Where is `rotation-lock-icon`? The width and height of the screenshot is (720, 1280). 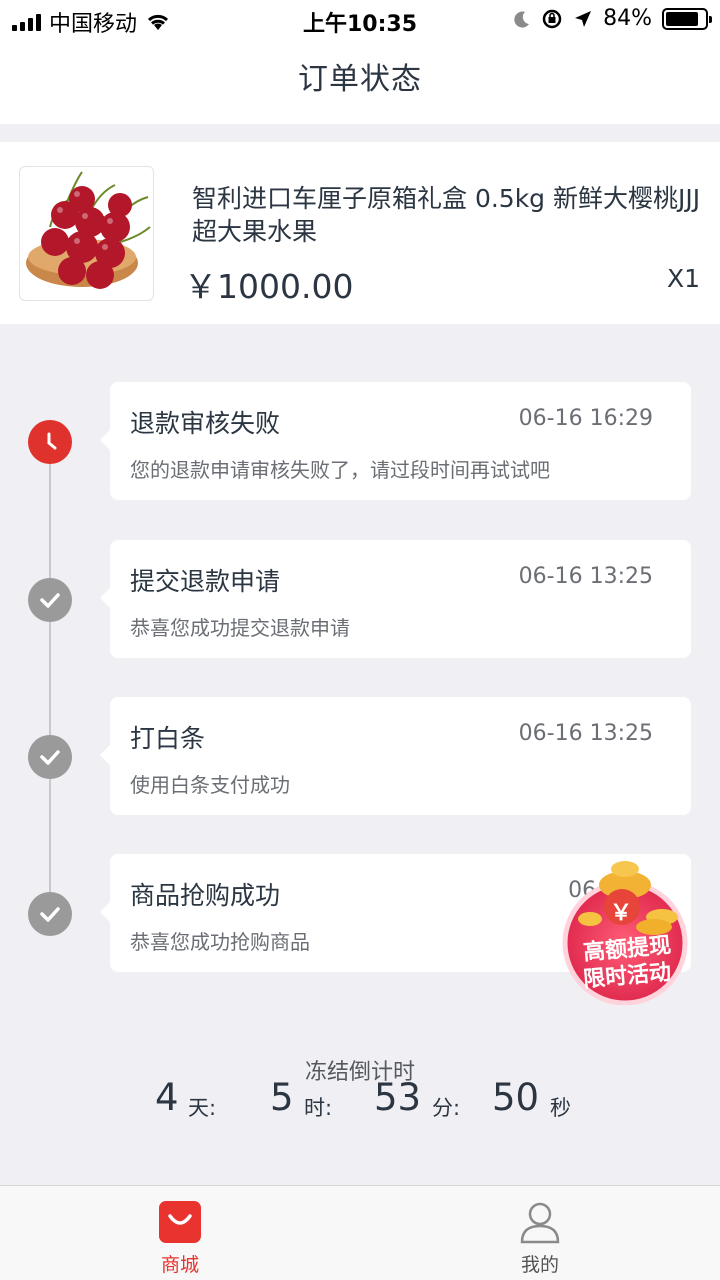 rotation-lock-icon is located at coordinates (552, 18).